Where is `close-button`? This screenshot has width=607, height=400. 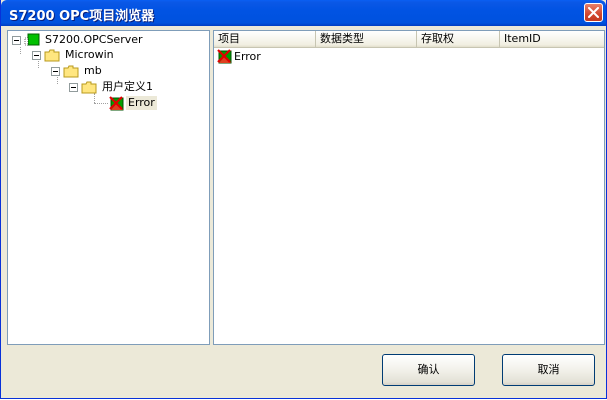
close-button is located at coordinates (593, 12).